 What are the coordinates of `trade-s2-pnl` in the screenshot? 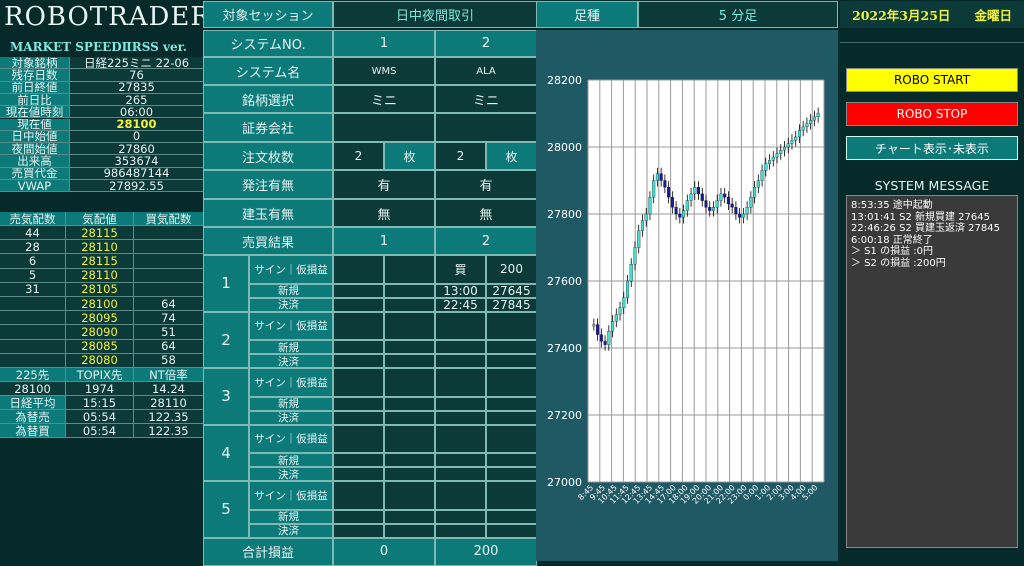 It's located at (511, 438).